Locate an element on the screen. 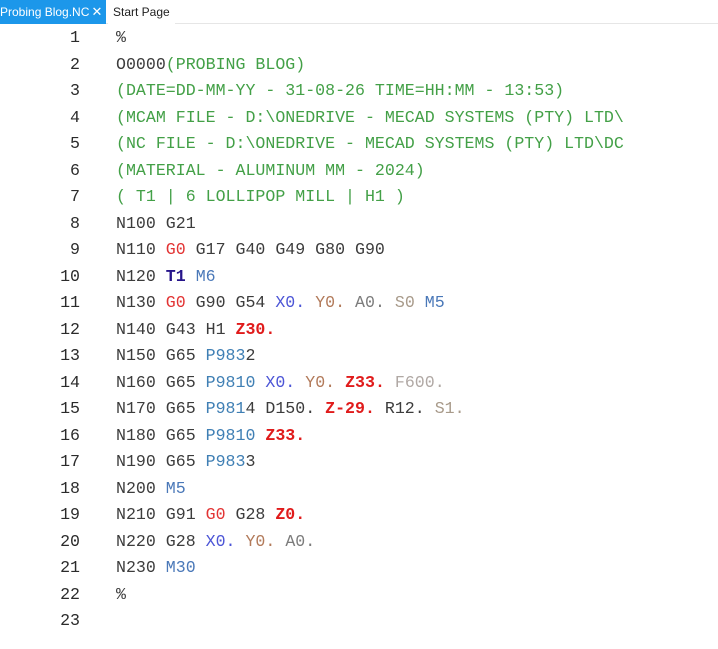 This screenshot has width=718, height=649. code-token: G28 is located at coordinates (250, 514).